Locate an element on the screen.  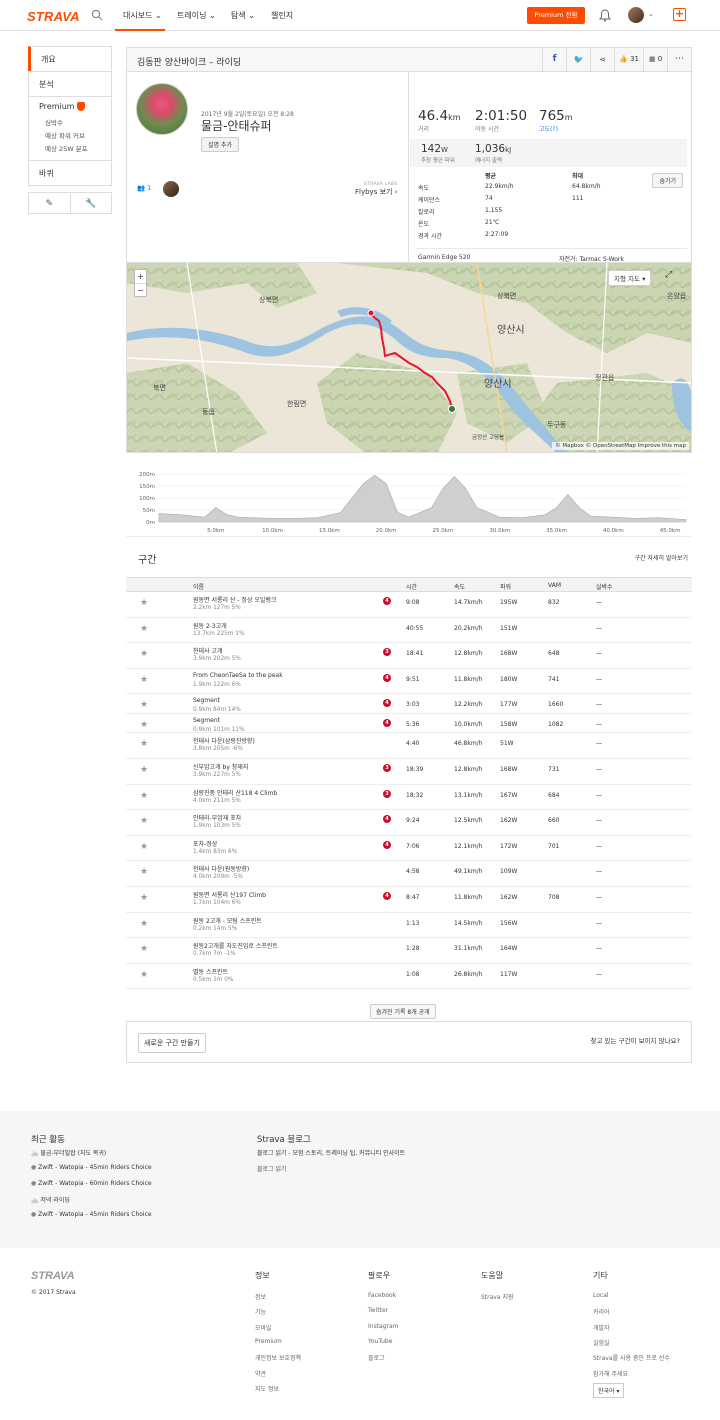
zoom-out-icon: − is located at coordinates (140, 290).